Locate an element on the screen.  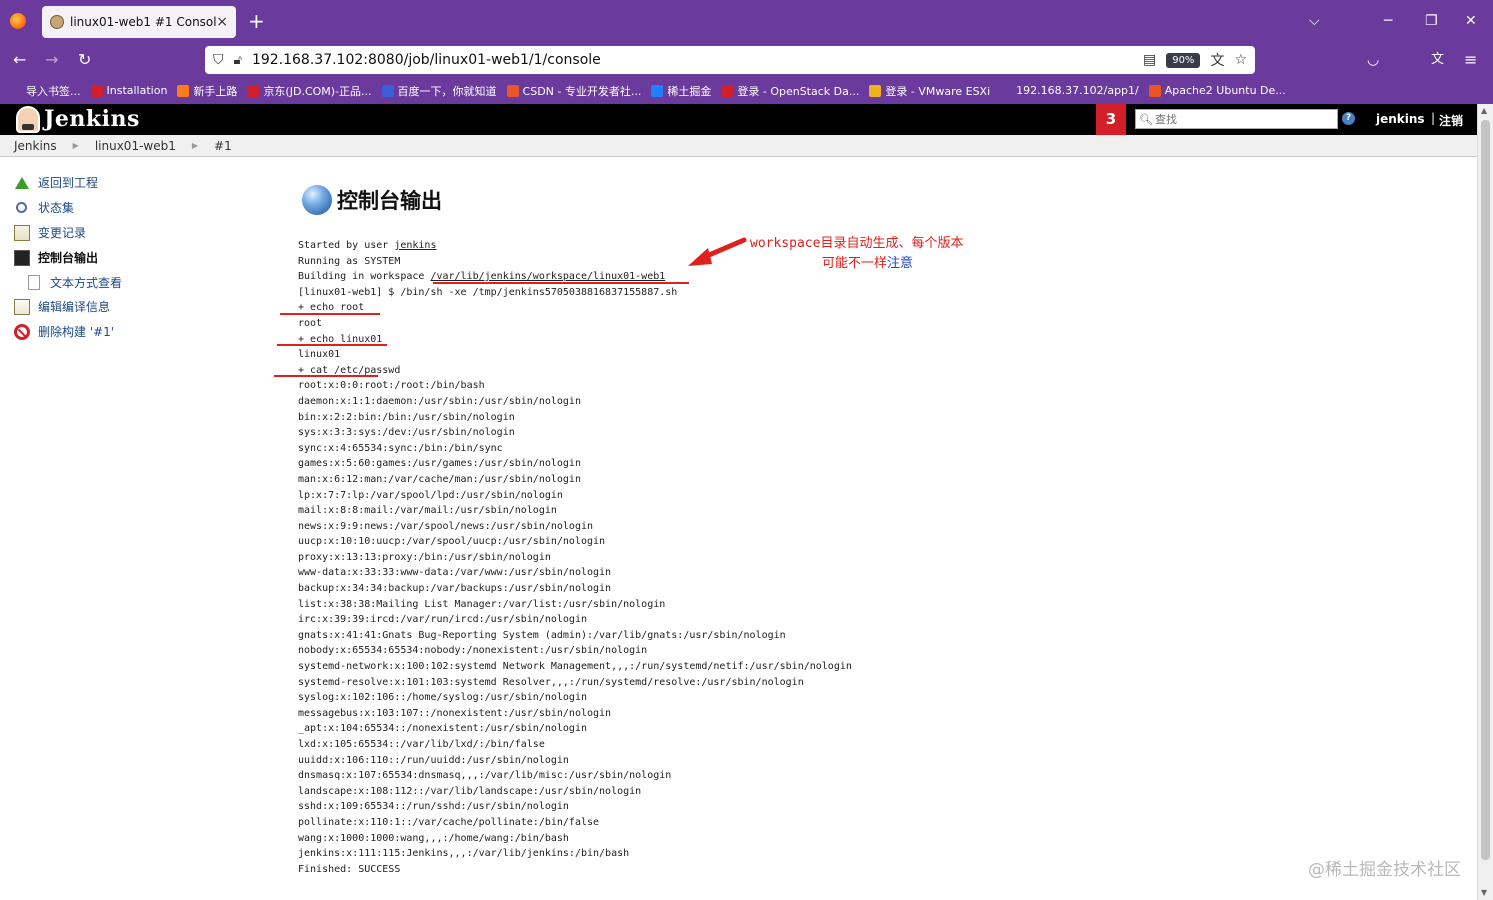
help-icon: ? is located at coordinates (1348, 118).